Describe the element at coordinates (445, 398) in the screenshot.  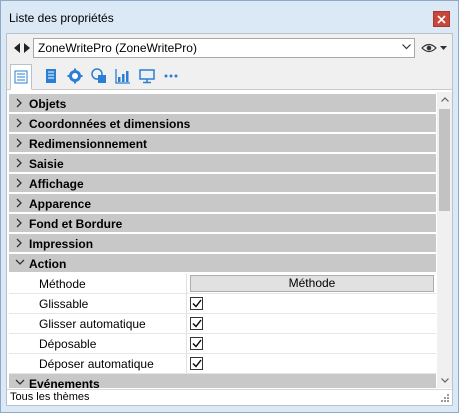
I see `resize-grip-icon` at that location.